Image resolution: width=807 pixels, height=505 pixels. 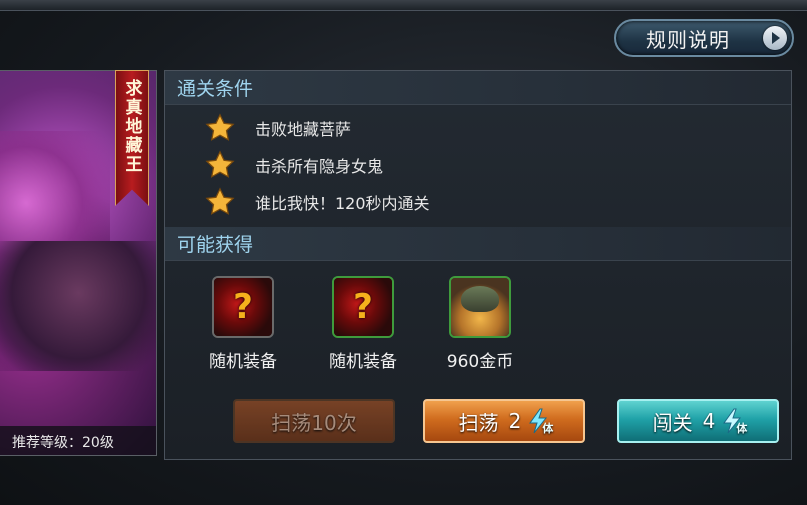 I want to click on condition-text: 谁比我快！120秒内通关, so click(x=342, y=203).